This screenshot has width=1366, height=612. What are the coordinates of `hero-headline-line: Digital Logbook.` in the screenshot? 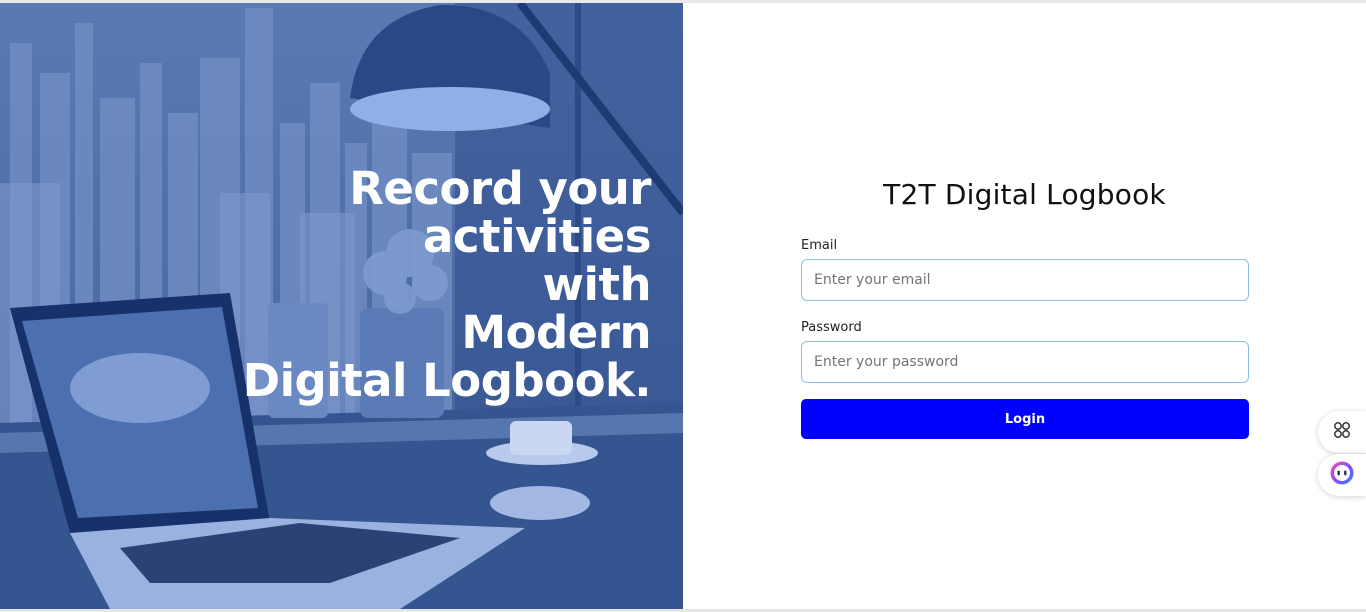 It's located at (447, 380).